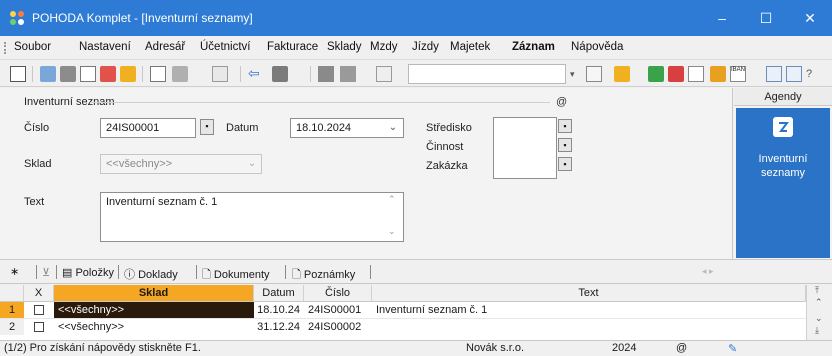 The height and width of the screenshot is (356, 832). What do you see at coordinates (88, 74) in the screenshot?
I see `preview-icon` at bounding box center [88, 74].